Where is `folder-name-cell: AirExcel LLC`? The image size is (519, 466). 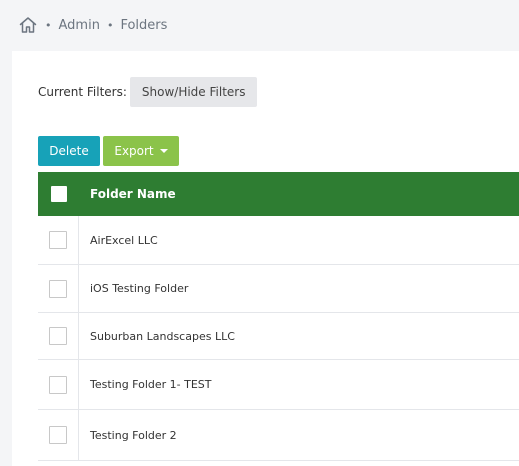
folder-name-cell: AirExcel LLC is located at coordinates (118, 240).